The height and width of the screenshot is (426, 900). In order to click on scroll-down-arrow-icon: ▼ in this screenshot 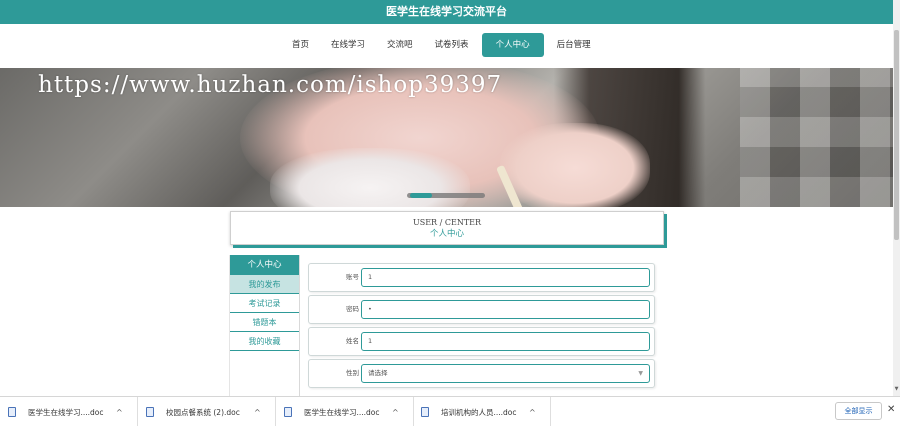, I will do `click(896, 390)`.